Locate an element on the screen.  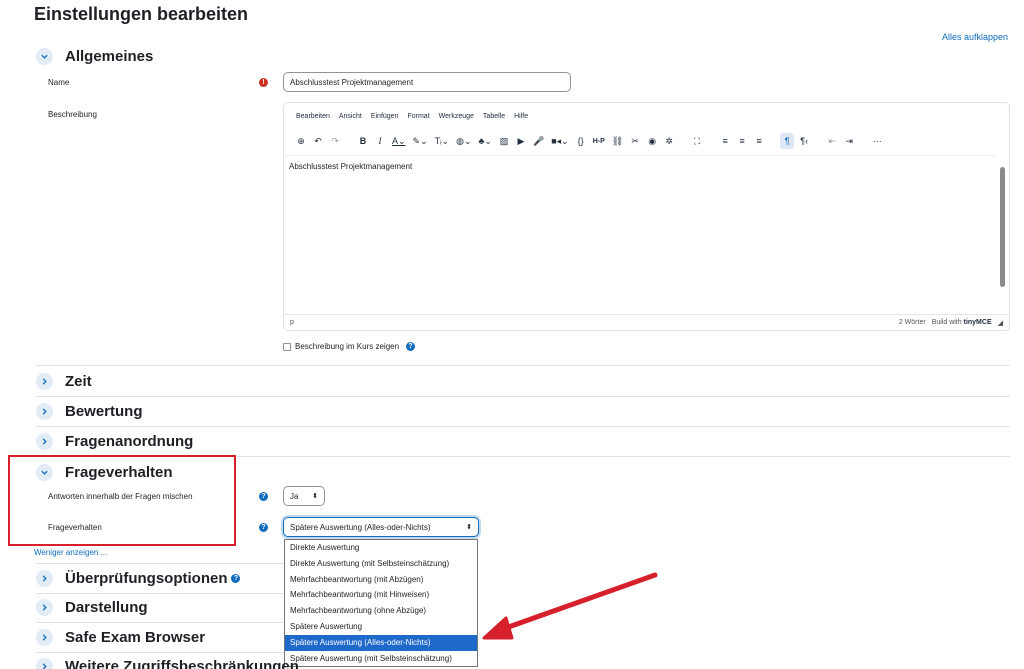
section-title: Weitere Zugriffsbeschränkungen is located at coordinates (182, 663).